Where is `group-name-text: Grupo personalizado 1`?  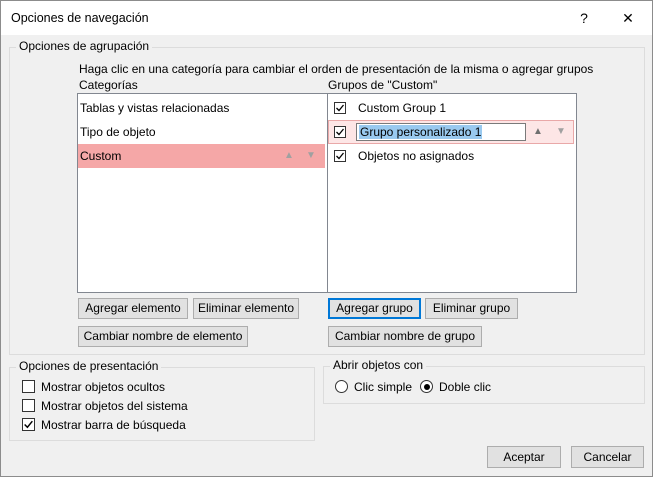 group-name-text: Grupo personalizado 1 is located at coordinates (421, 132).